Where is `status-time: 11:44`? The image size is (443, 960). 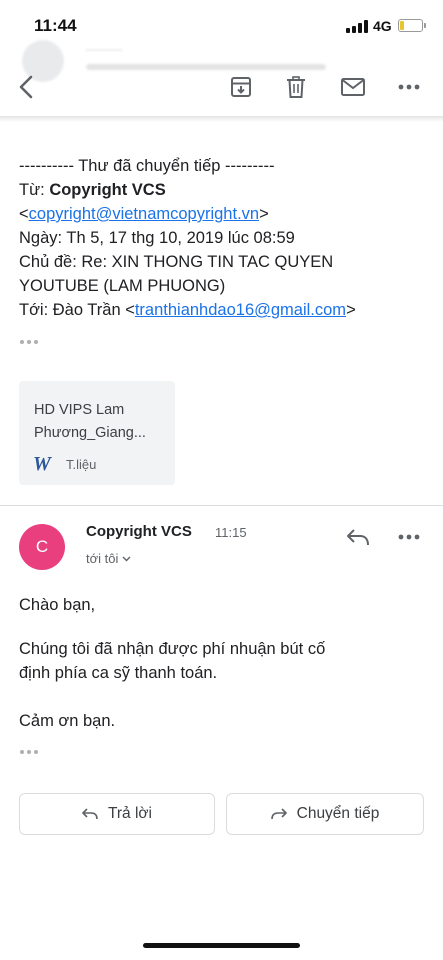
status-time: 11:44 is located at coordinates (55, 25).